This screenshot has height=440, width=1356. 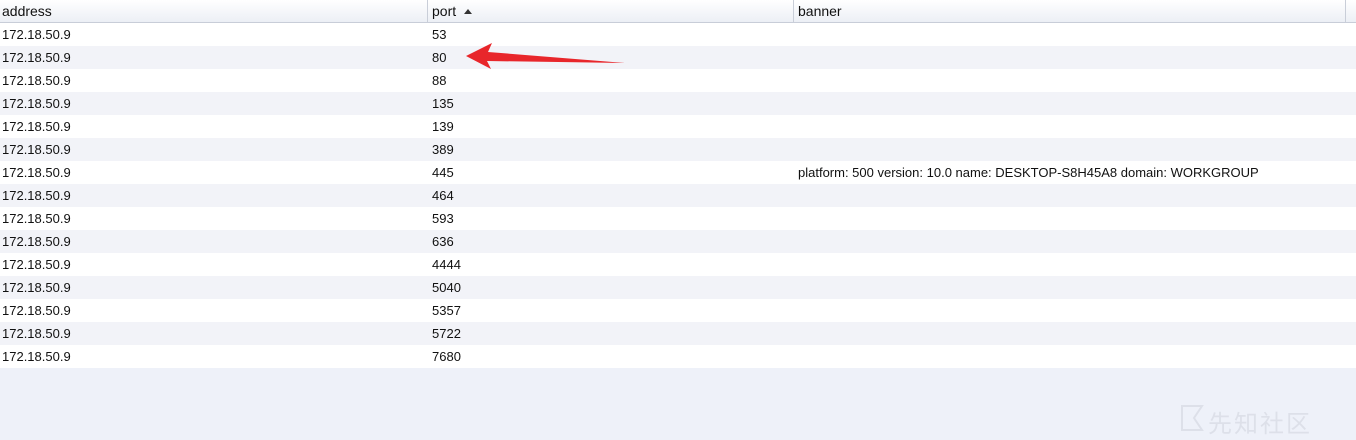 What do you see at coordinates (443, 241) in the screenshot?
I see `cell-port: 636` at bounding box center [443, 241].